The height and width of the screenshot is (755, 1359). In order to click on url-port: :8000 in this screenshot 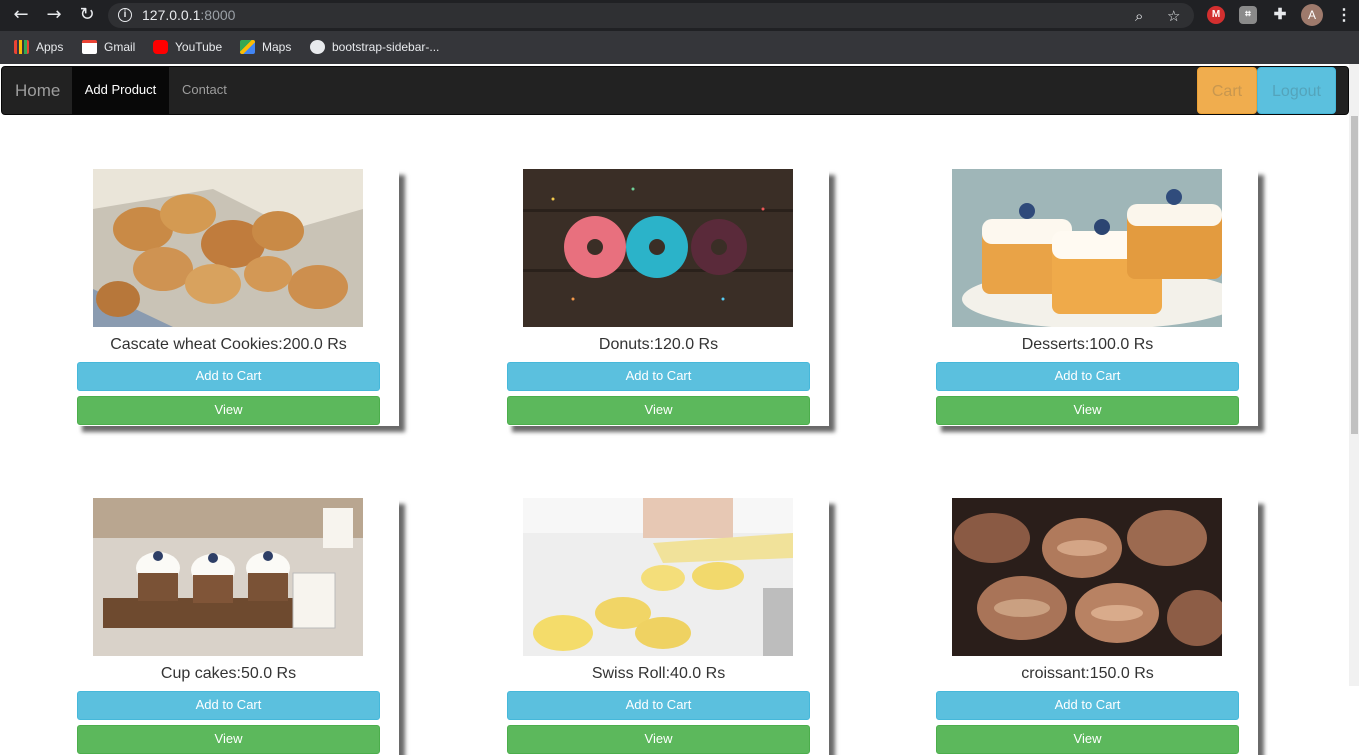, I will do `click(218, 15)`.